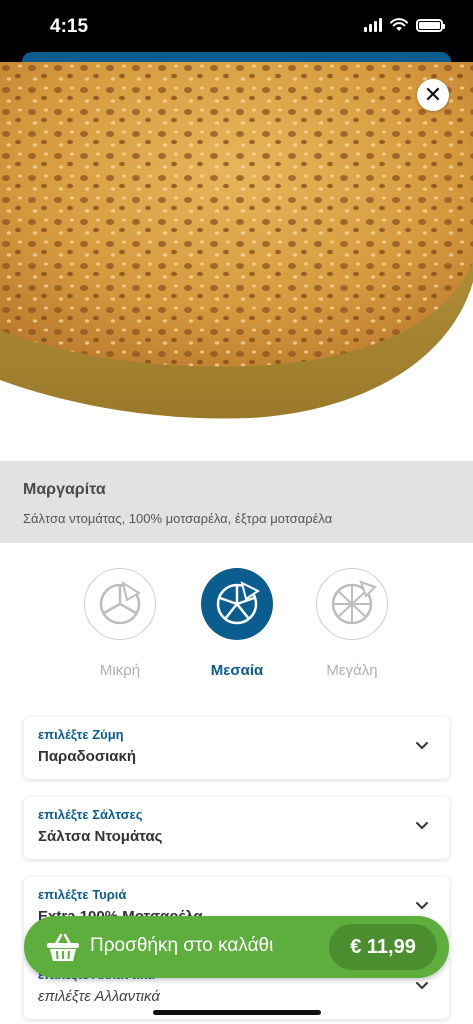  Describe the element at coordinates (87, 756) in the screenshot. I see `dropdown-value: Παραδοσιακή` at that location.